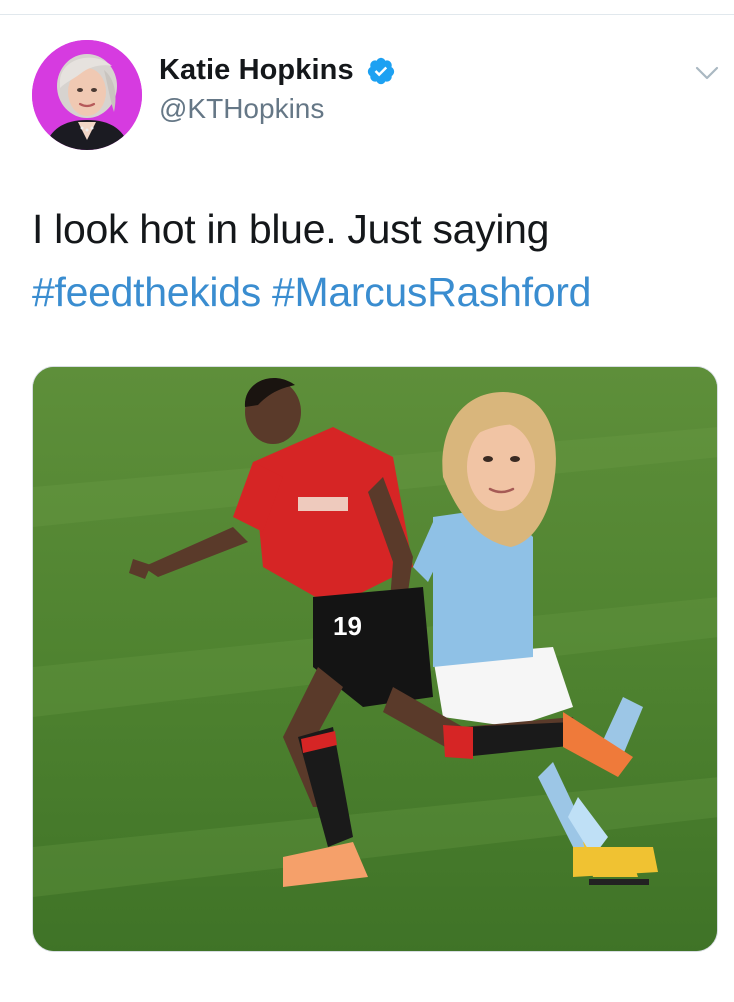 The height and width of the screenshot is (1002, 734). Describe the element at coordinates (707, 73) in the screenshot. I see `chevron-down-icon` at that location.